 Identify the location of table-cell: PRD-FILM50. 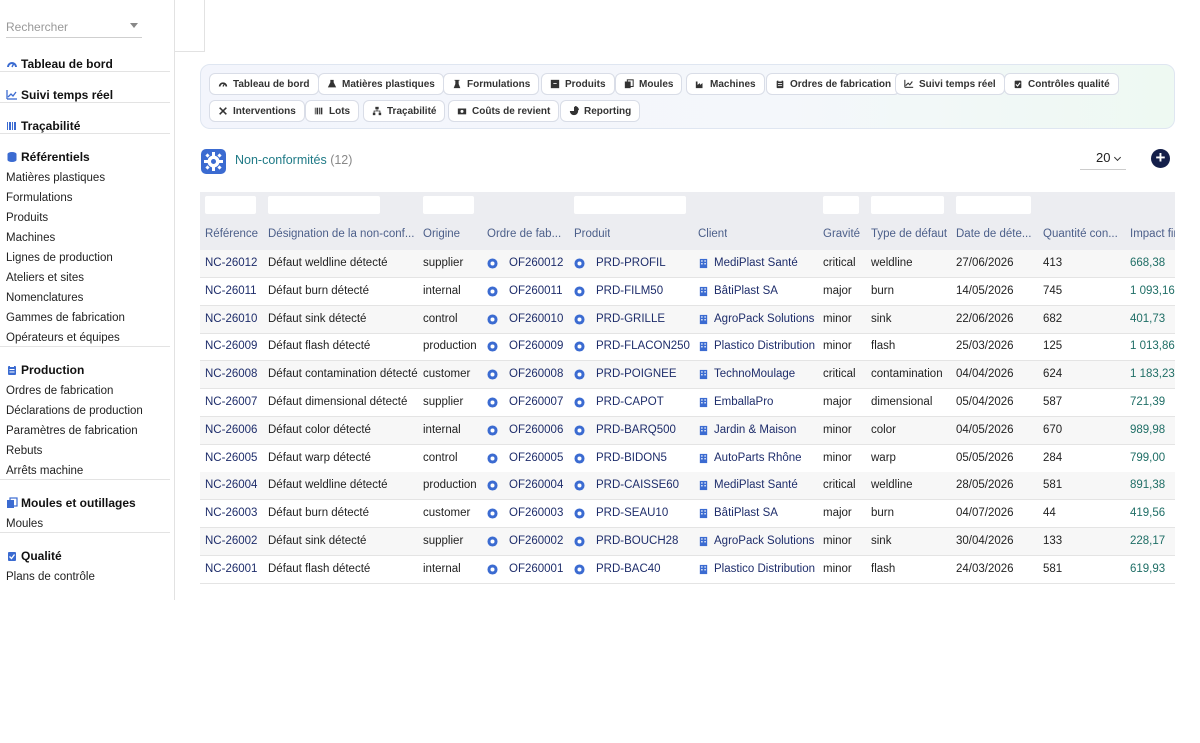
(629, 291).